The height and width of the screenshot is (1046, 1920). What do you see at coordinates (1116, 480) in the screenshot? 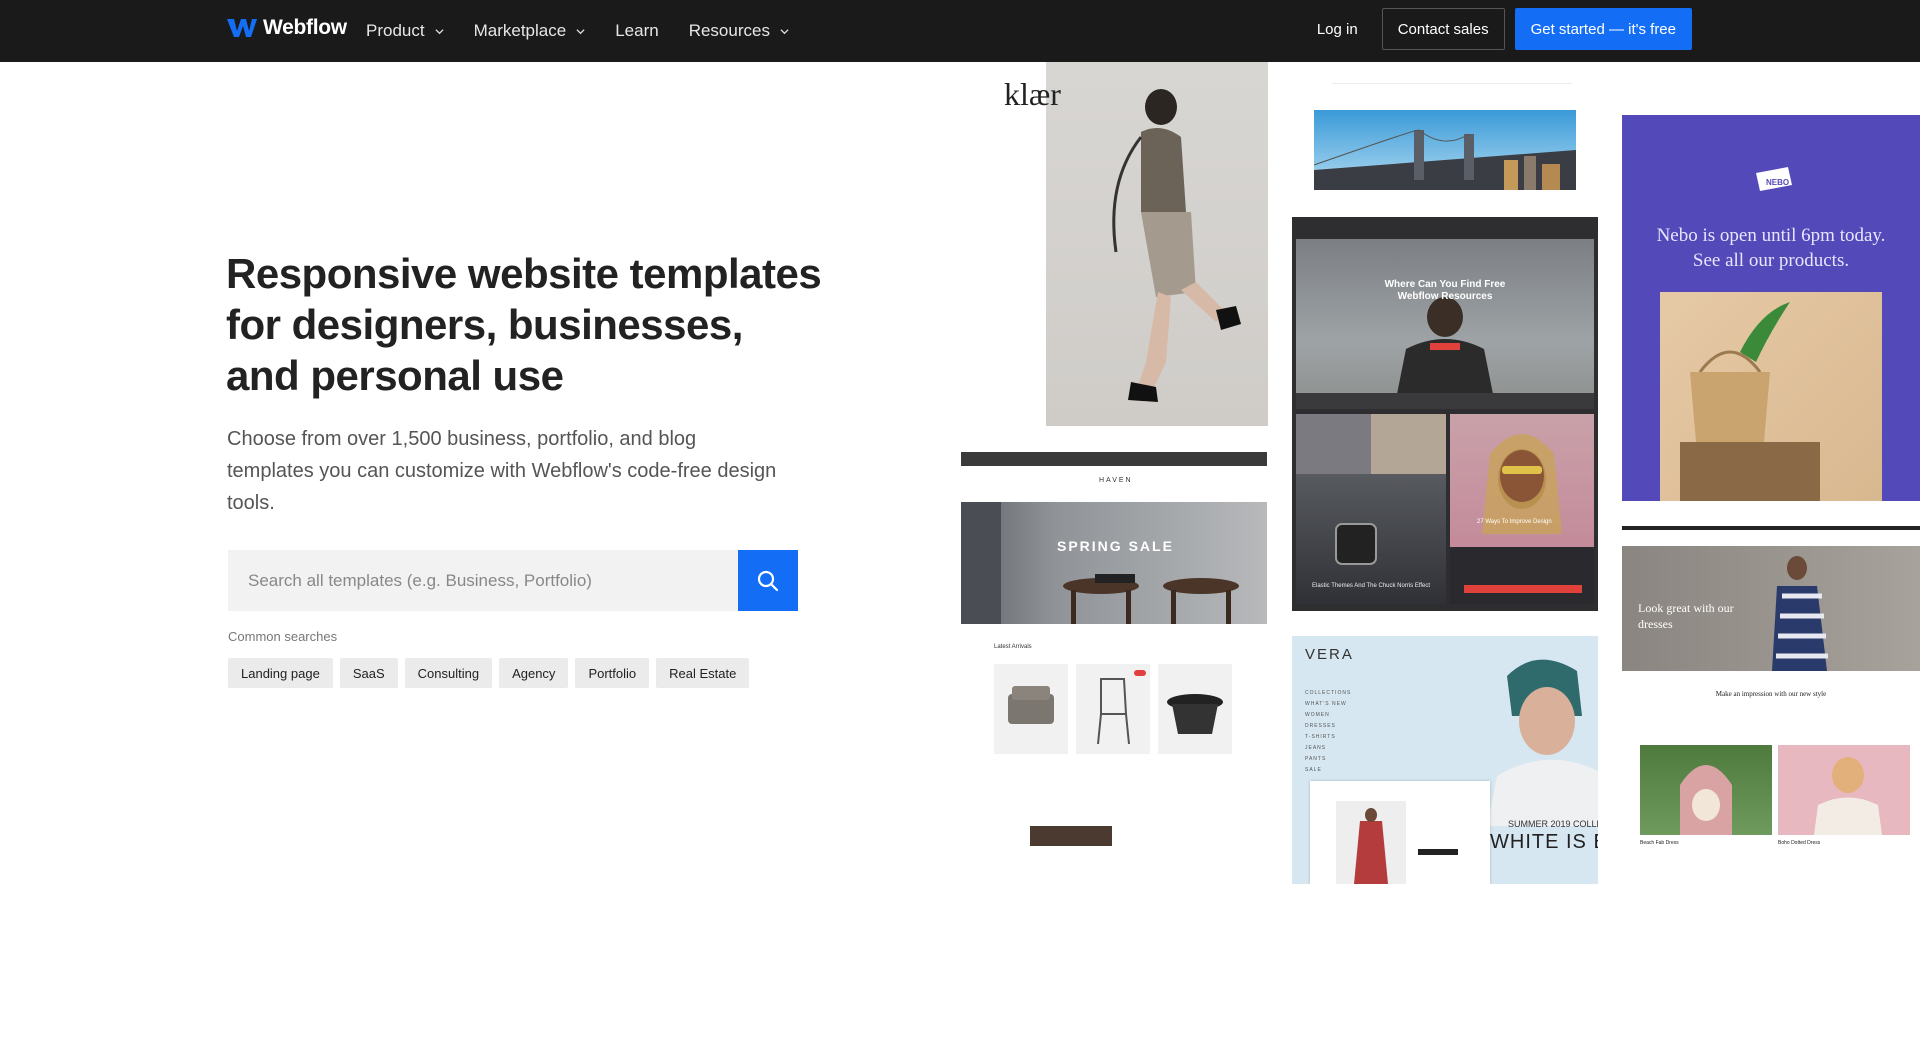
I see `haven-brand: HAVEN` at bounding box center [1116, 480].